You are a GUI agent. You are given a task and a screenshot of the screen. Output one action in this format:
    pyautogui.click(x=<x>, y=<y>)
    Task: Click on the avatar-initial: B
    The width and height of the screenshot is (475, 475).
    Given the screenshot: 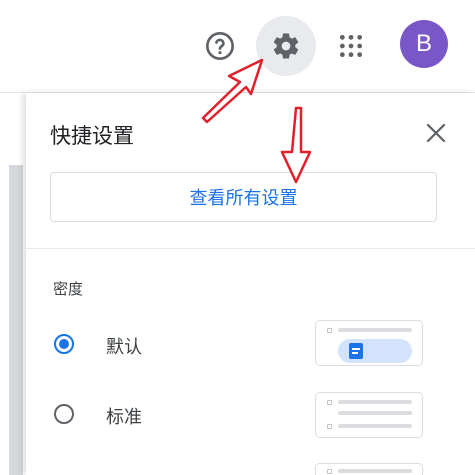 What is the action you would take?
    pyautogui.click(x=423, y=43)
    